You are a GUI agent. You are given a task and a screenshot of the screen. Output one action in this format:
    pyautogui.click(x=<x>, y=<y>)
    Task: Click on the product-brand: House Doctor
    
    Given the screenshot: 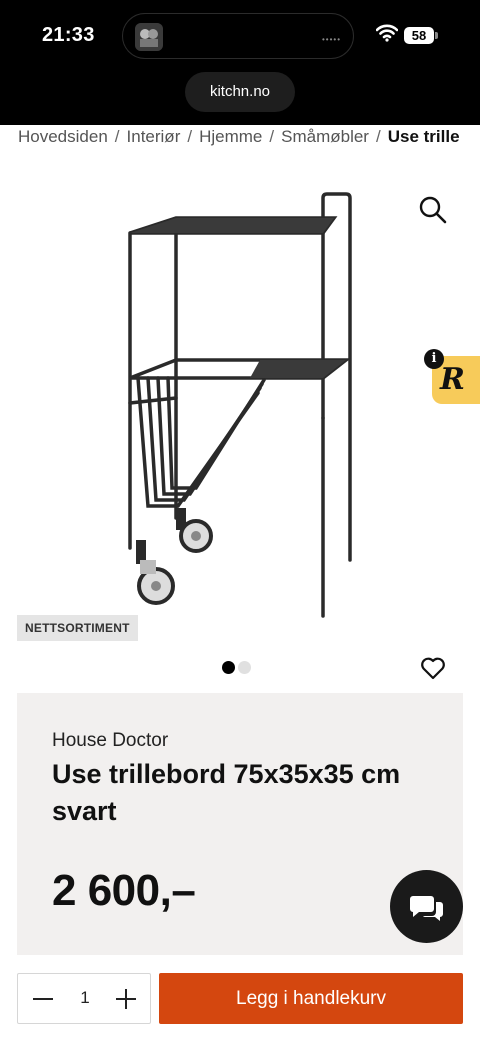 What is the action you would take?
    pyautogui.click(x=110, y=741)
    